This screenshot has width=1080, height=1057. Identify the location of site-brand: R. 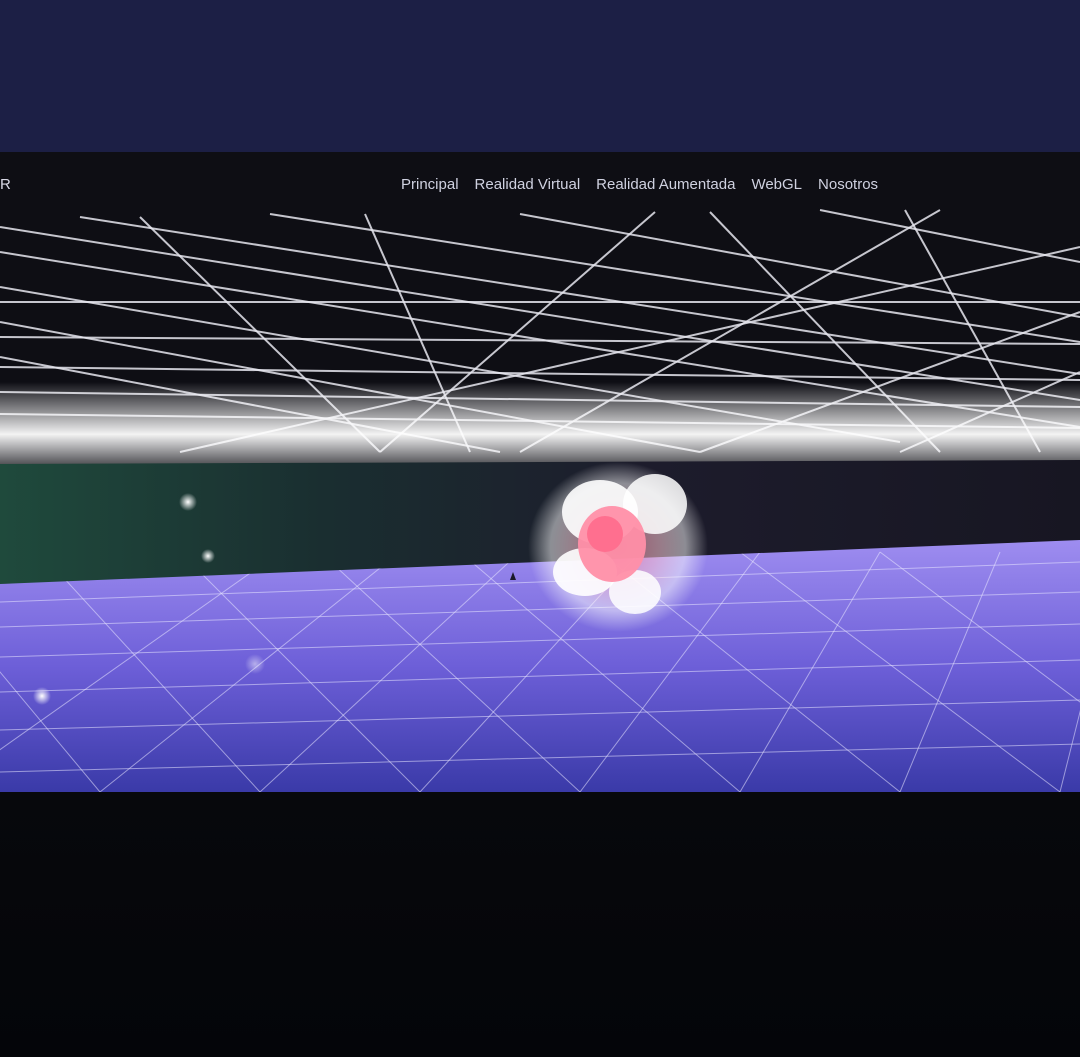
(5, 184).